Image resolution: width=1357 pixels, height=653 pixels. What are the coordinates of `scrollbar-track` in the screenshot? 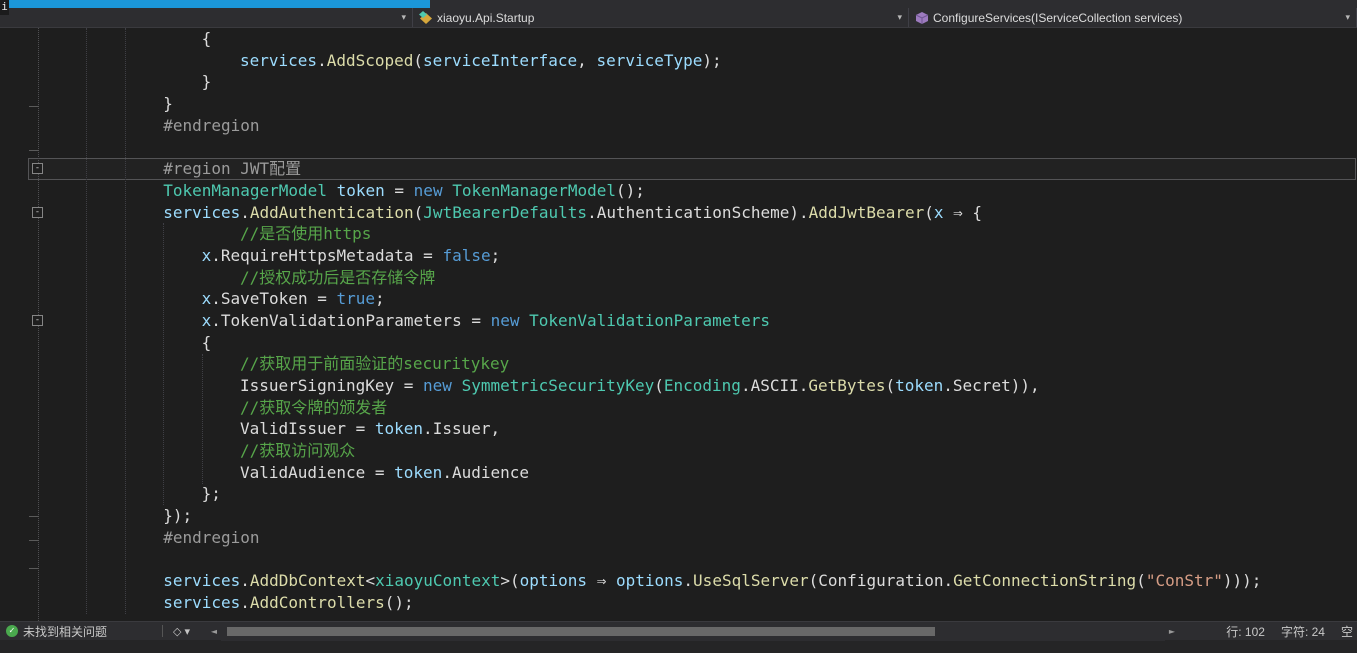 It's located at (693, 631).